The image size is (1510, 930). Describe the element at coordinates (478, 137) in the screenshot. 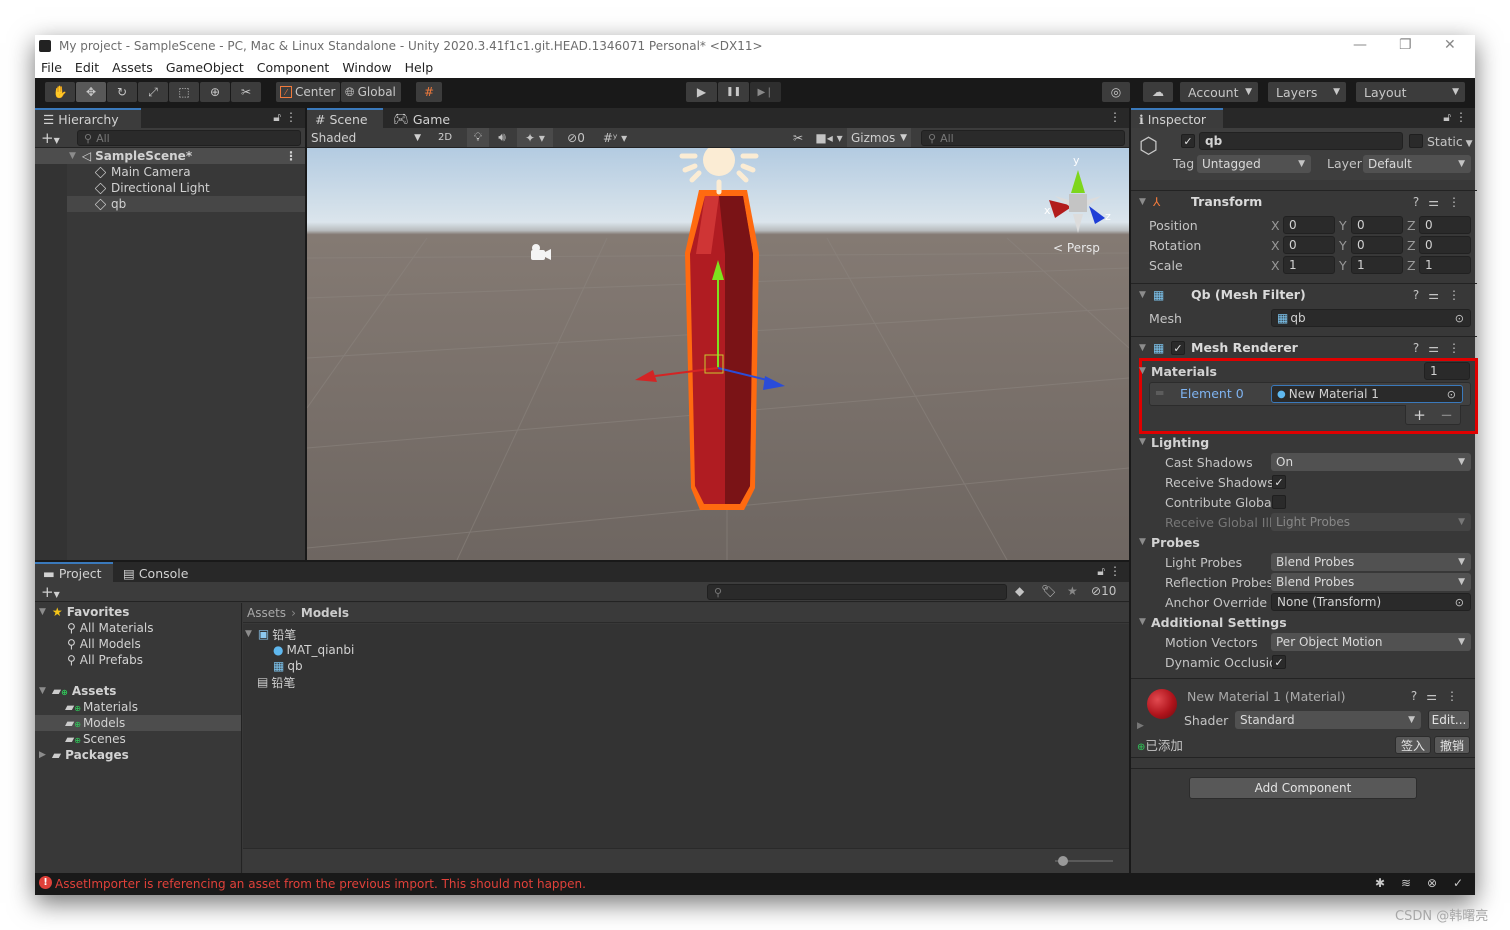

I see `lighting-toggle: 💡︎` at that location.